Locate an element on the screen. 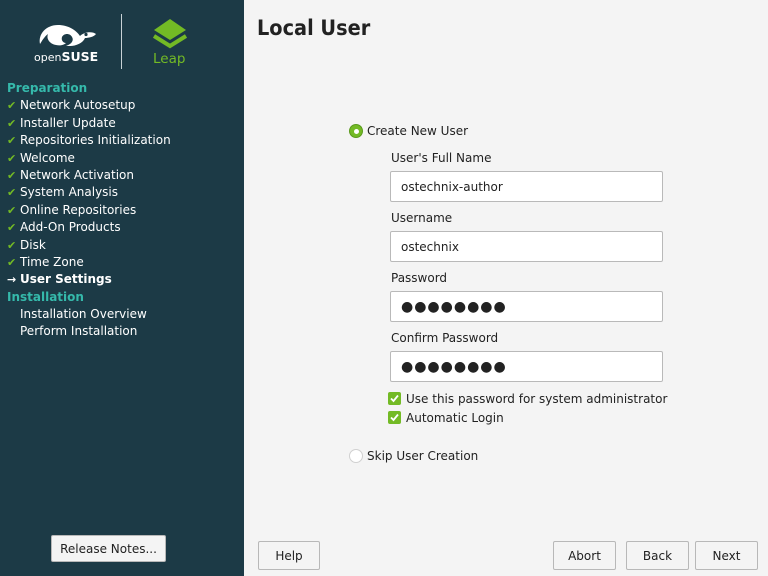 This screenshot has width=768, height=576. step-disk: ✔ Disk is located at coordinates (125, 245).